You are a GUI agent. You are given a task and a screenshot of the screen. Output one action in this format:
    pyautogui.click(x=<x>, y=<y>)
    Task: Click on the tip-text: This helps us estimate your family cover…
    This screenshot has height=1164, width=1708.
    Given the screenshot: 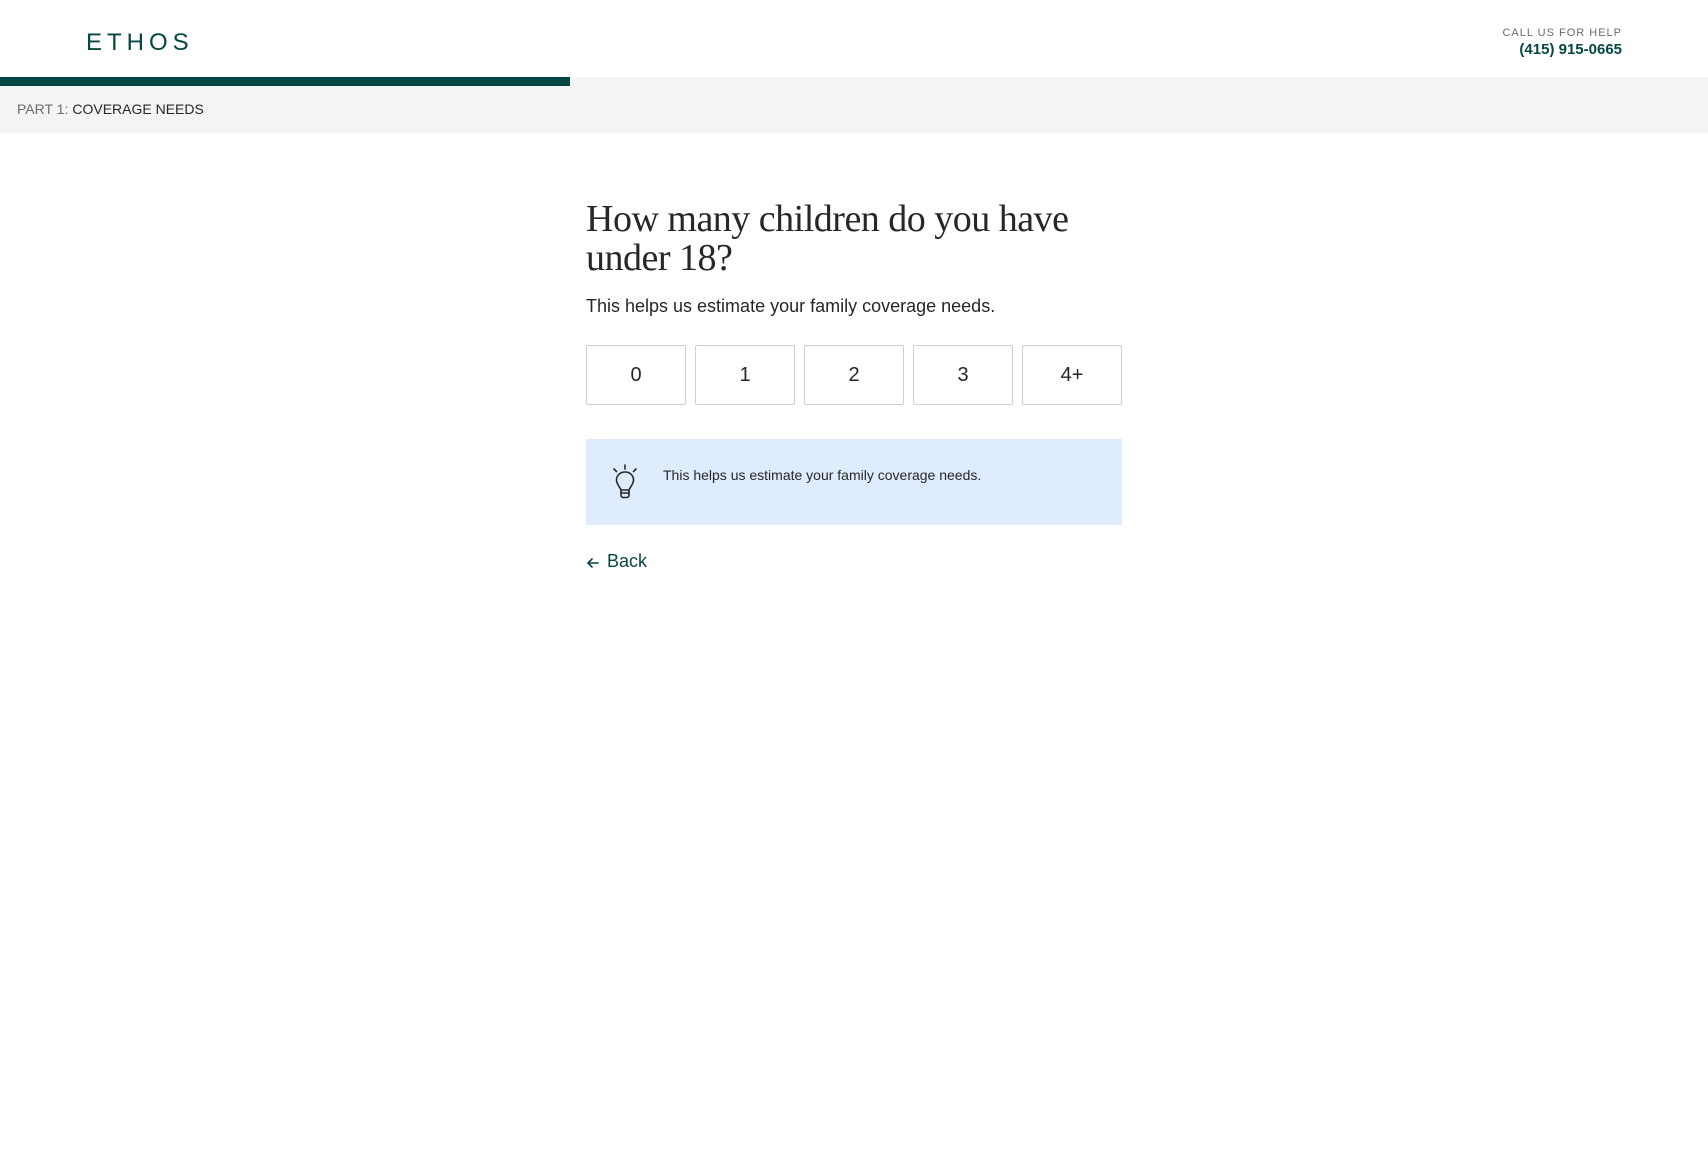 What is the action you would take?
    pyautogui.click(x=822, y=475)
    